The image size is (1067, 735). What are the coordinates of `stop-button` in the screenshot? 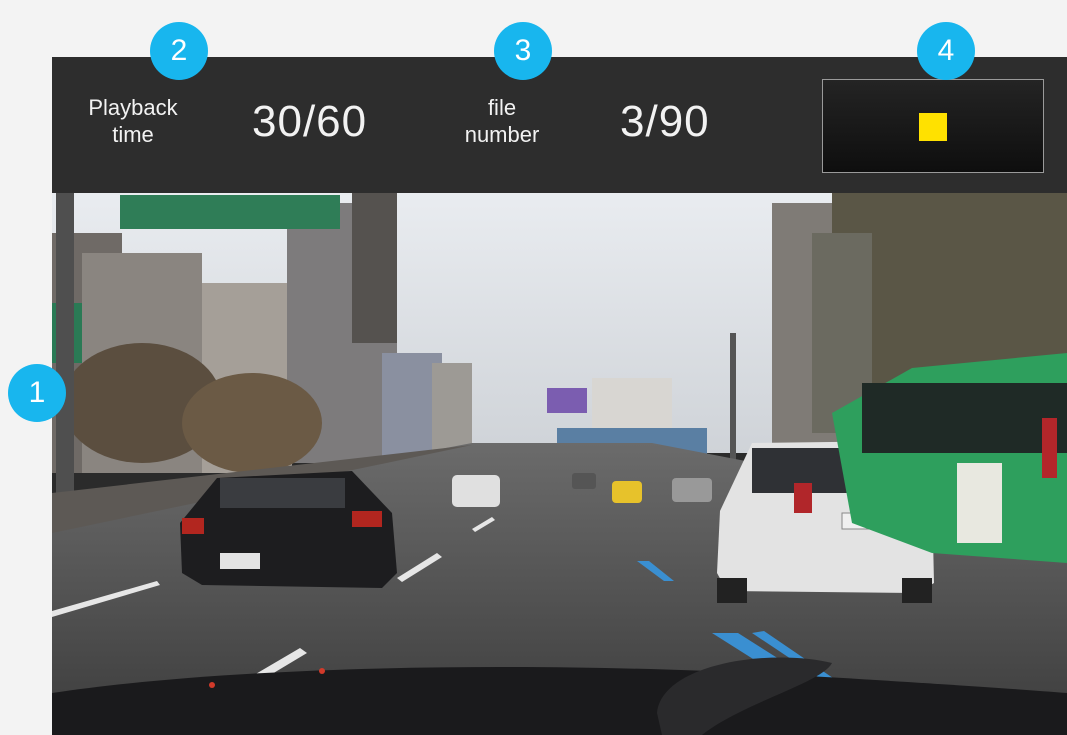 It's located at (933, 126).